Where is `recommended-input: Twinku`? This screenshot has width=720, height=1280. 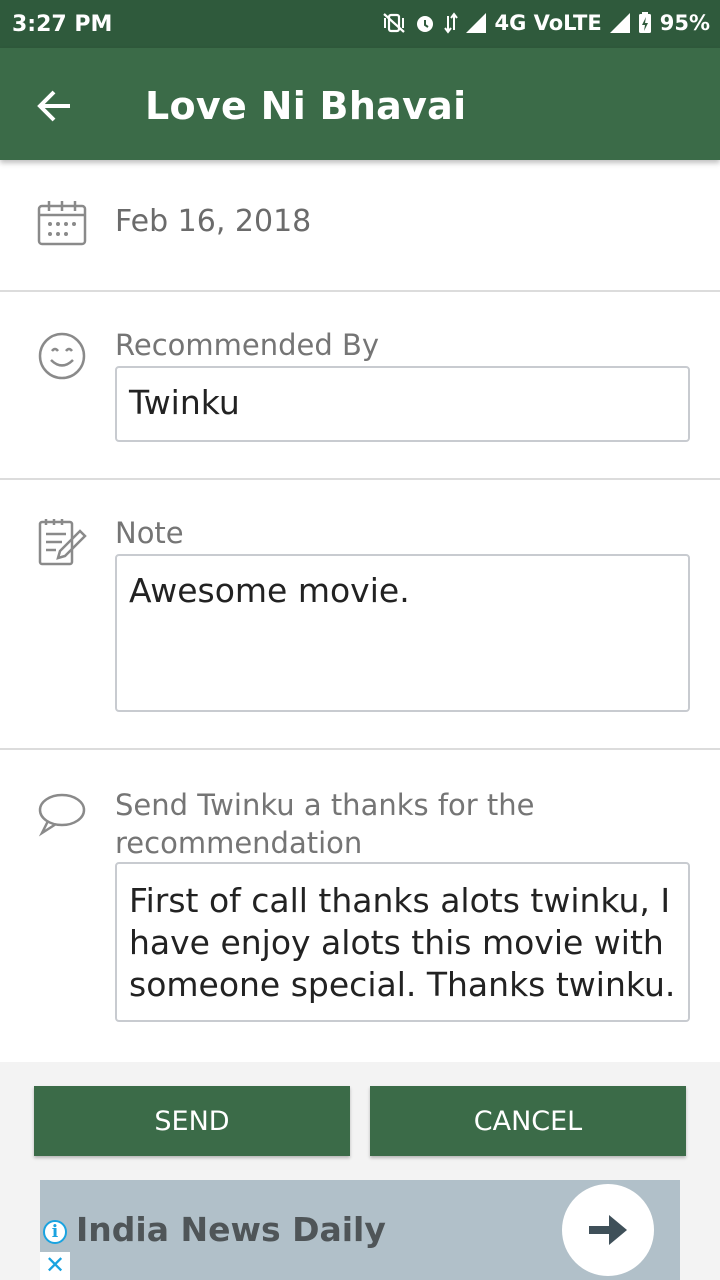 recommended-input: Twinku is located at coordinates (402, 404).